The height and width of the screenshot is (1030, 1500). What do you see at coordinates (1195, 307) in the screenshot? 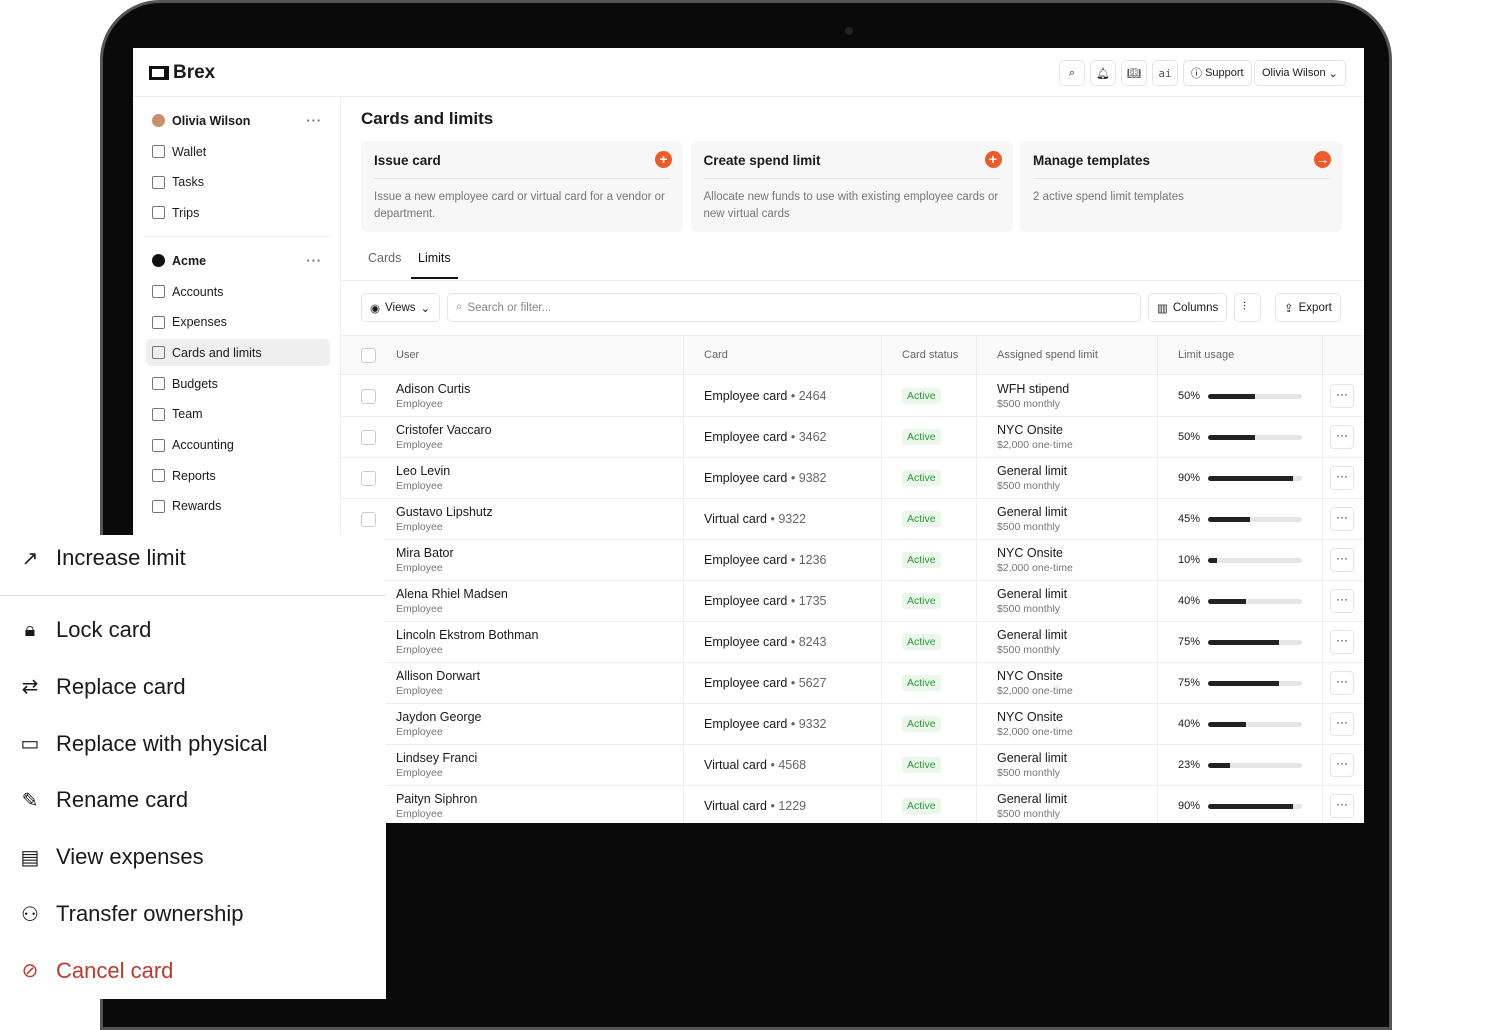
I see `columns-label: Columns` at bounding box center [1195, 307].